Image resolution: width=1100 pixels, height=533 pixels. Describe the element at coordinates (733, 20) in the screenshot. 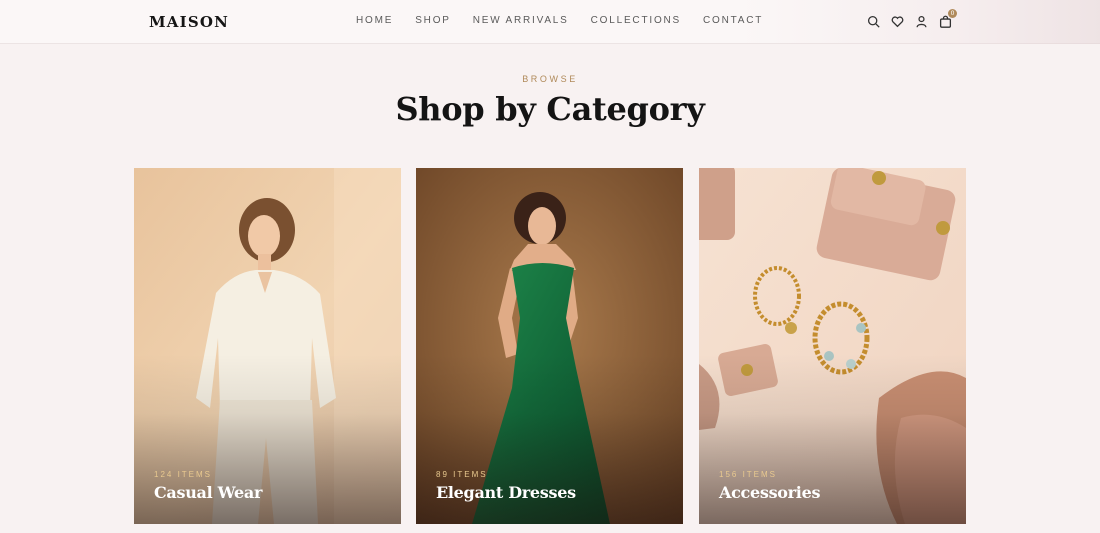

I see `nav-contact: CONTACT` at that location.